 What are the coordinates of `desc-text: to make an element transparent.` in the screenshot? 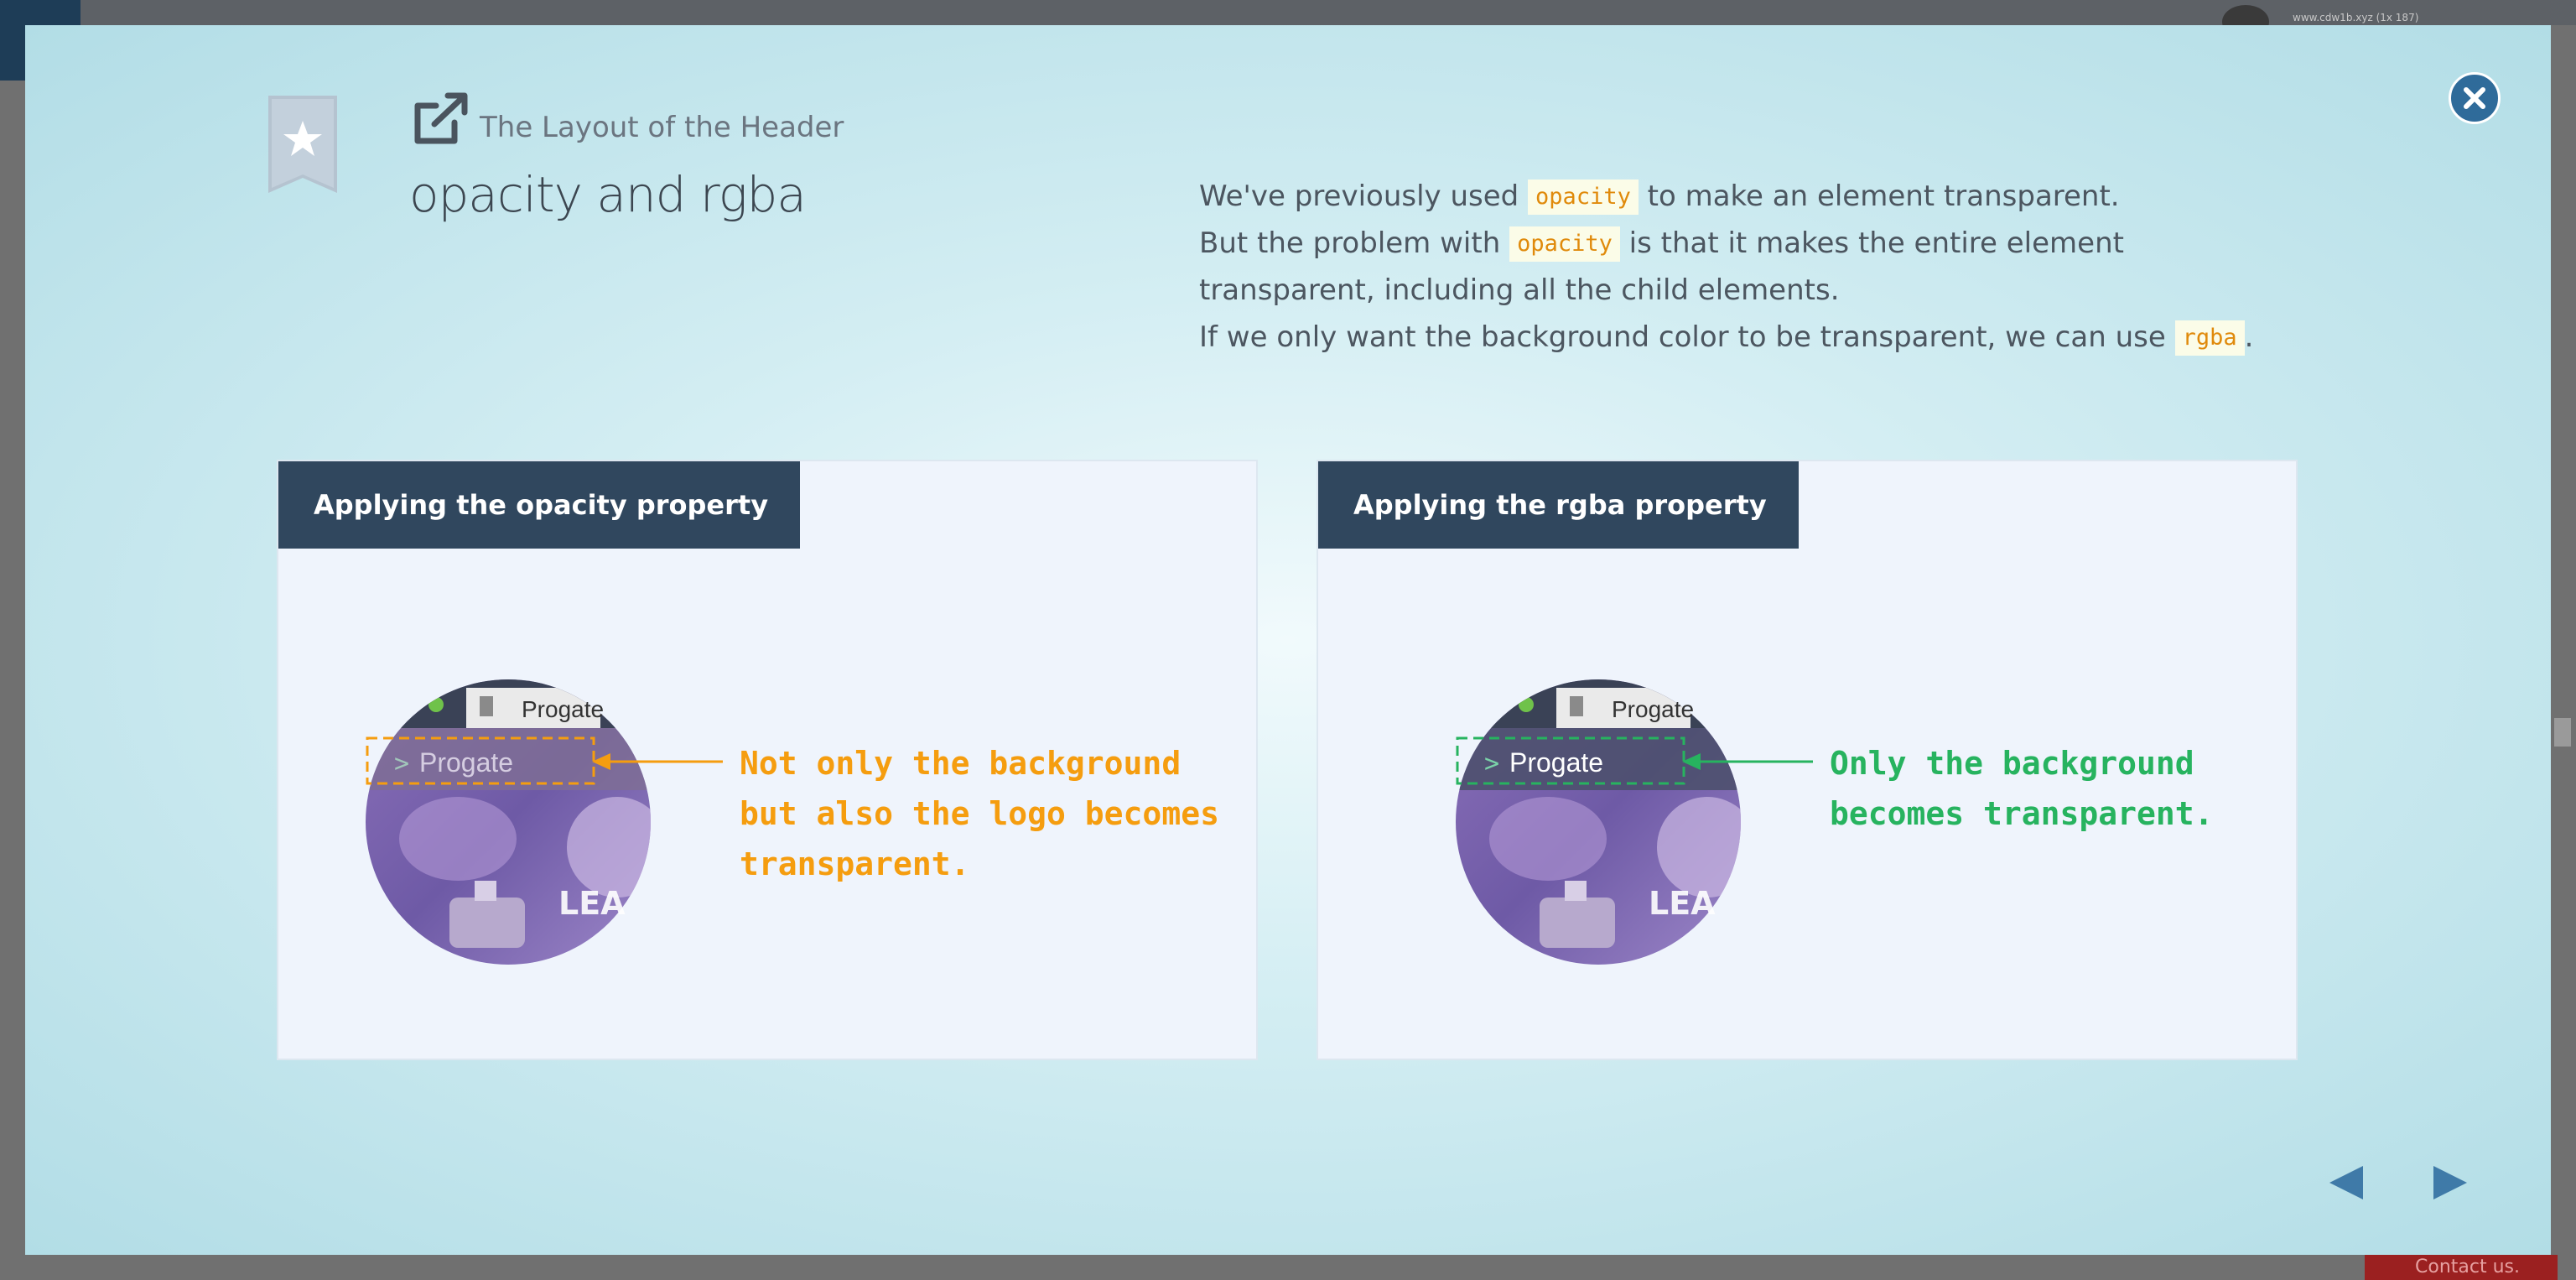 It's located at (1879, 196).